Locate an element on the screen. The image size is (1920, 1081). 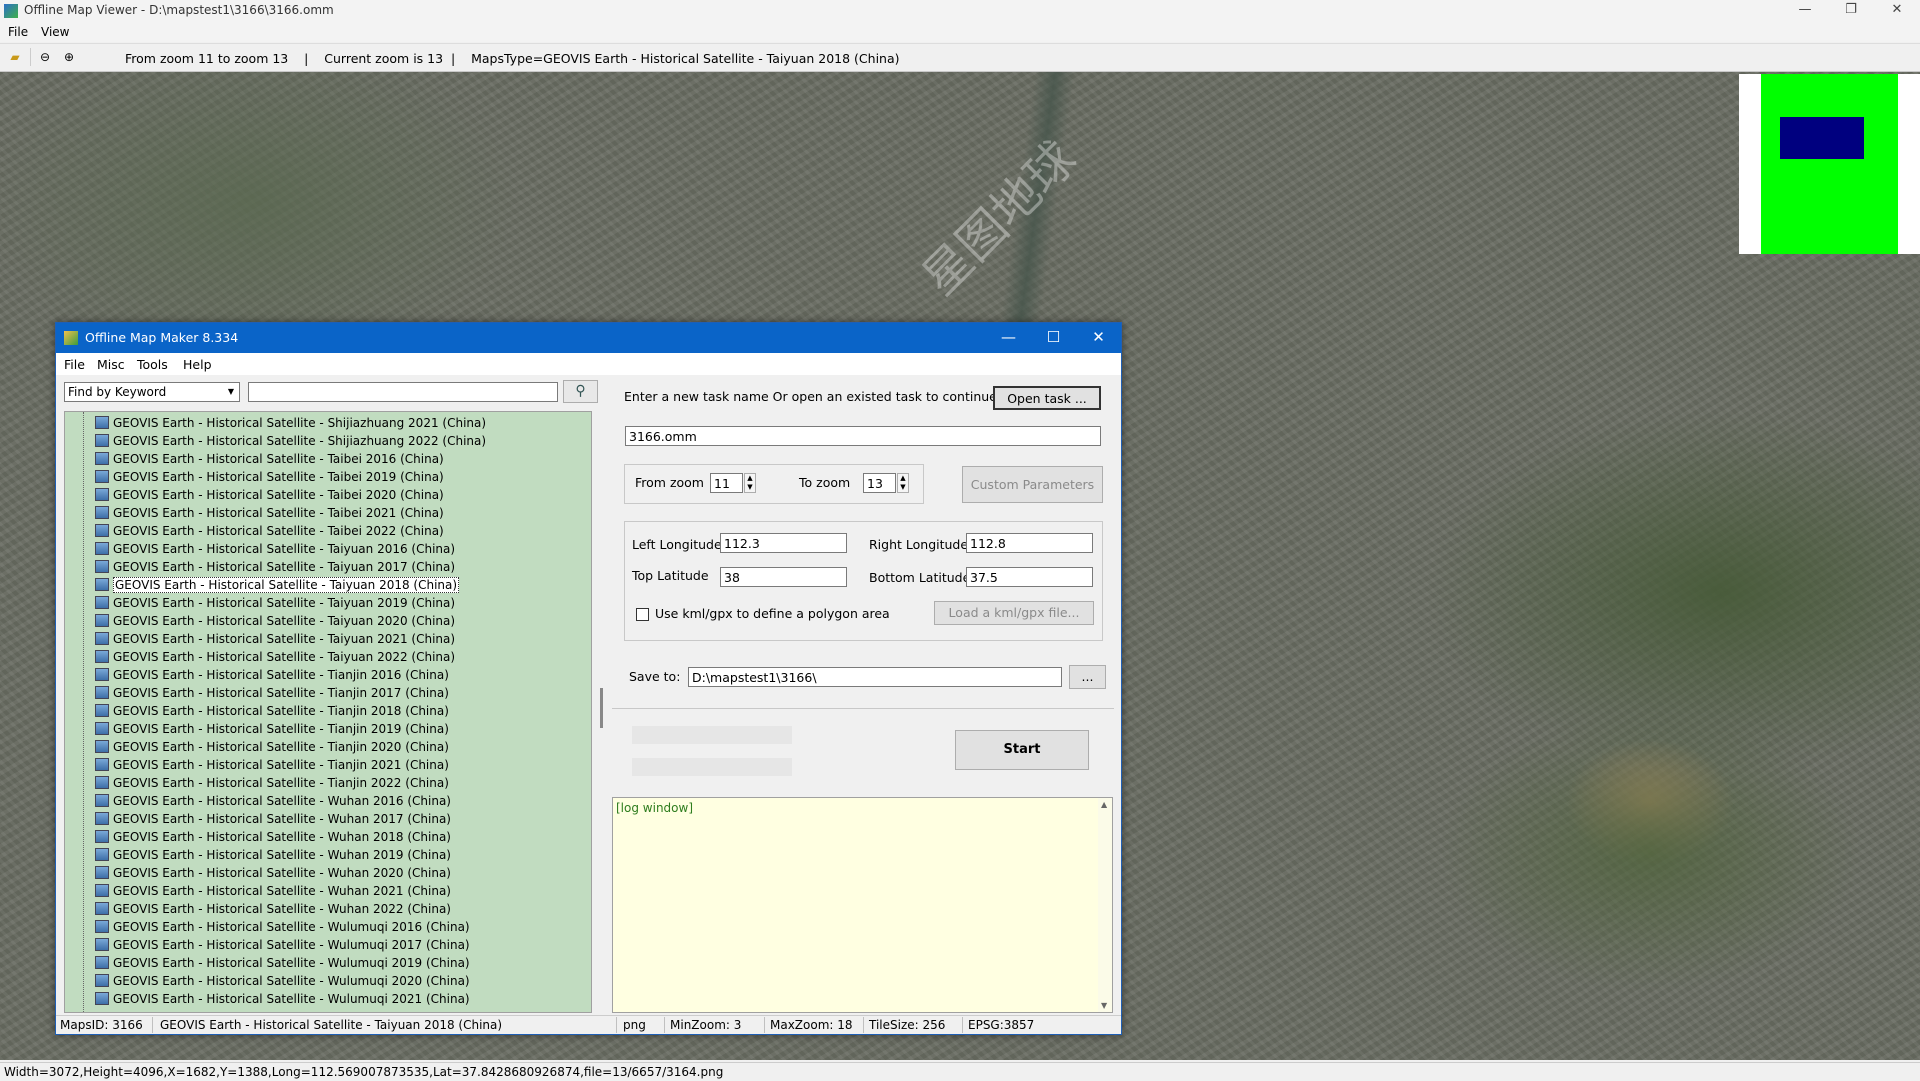
to-zoom-field: 13 is located at coordinates (879, 483).